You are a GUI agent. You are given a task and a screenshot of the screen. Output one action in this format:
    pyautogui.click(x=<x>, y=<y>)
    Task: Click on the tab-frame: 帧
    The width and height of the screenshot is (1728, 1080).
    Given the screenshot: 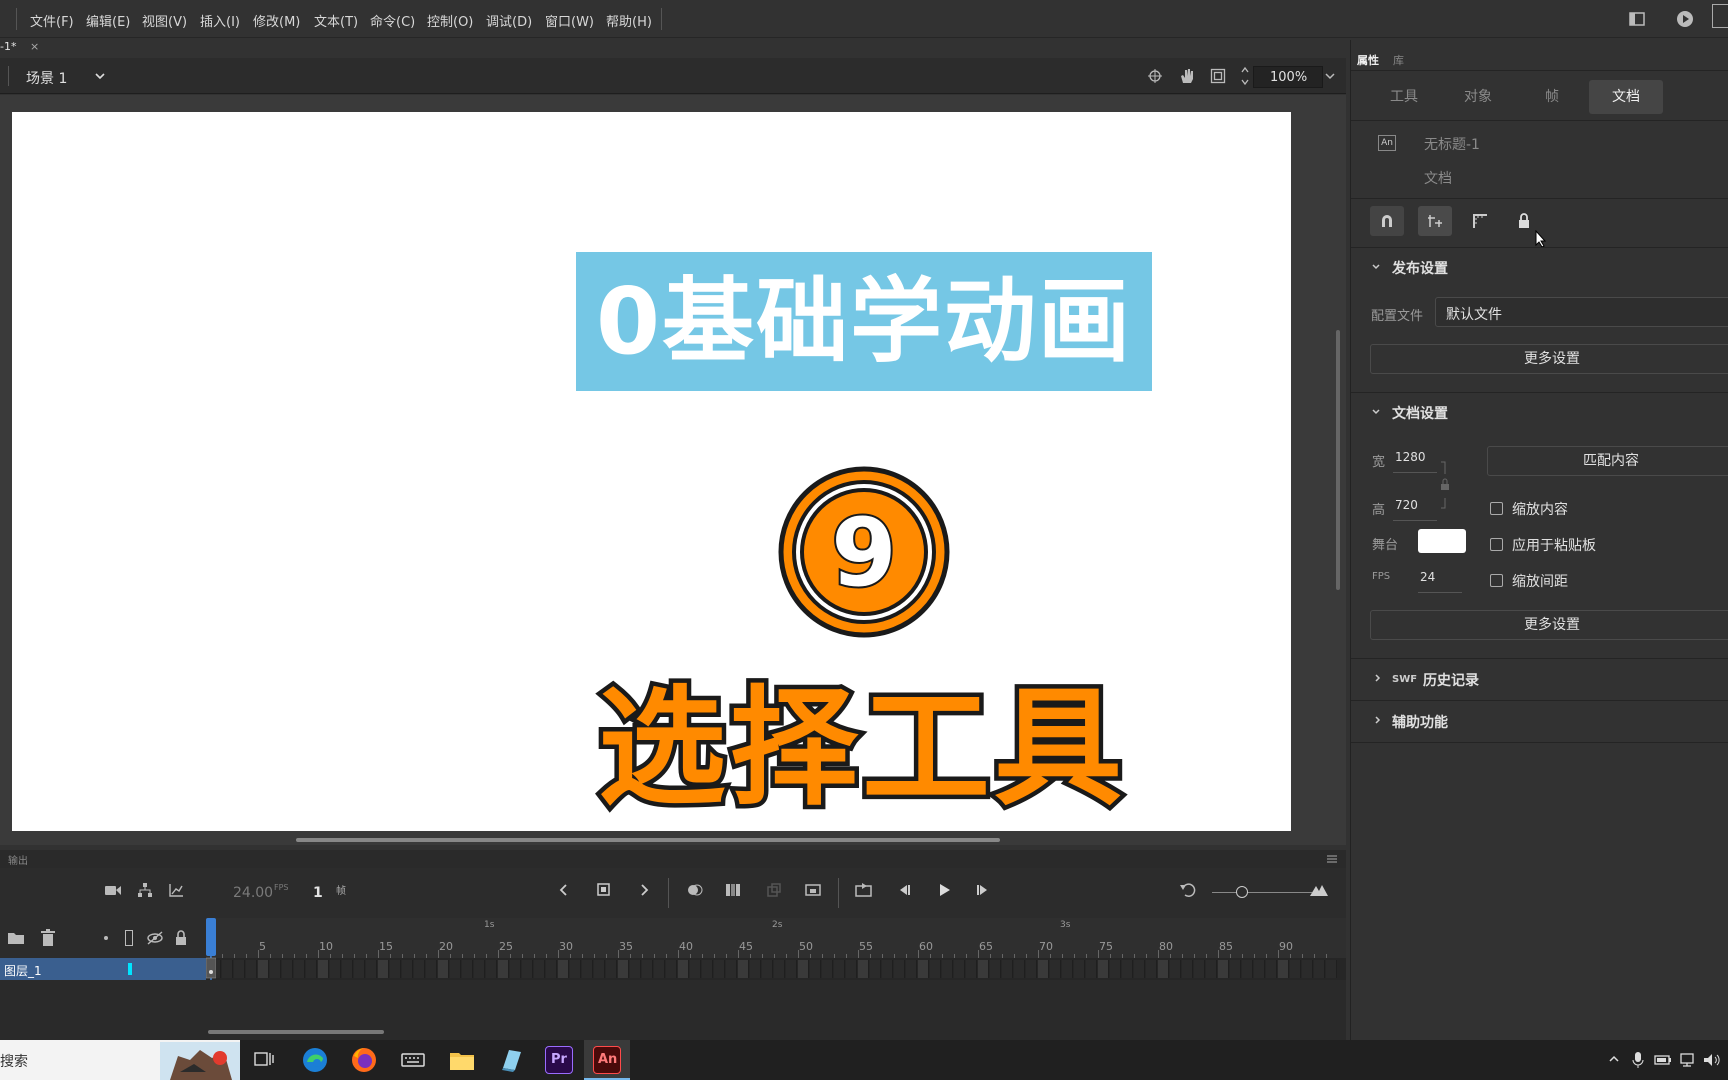 What is the action you would take?
    pyautogui.click(x=1552, y=97)
    